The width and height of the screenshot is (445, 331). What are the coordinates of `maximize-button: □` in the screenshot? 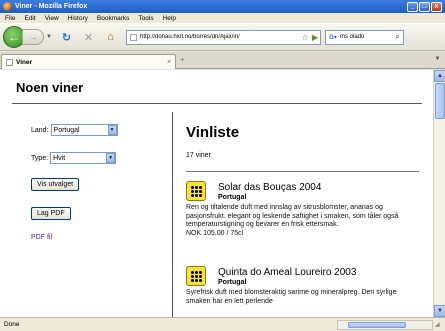 It's located at (424, 6).